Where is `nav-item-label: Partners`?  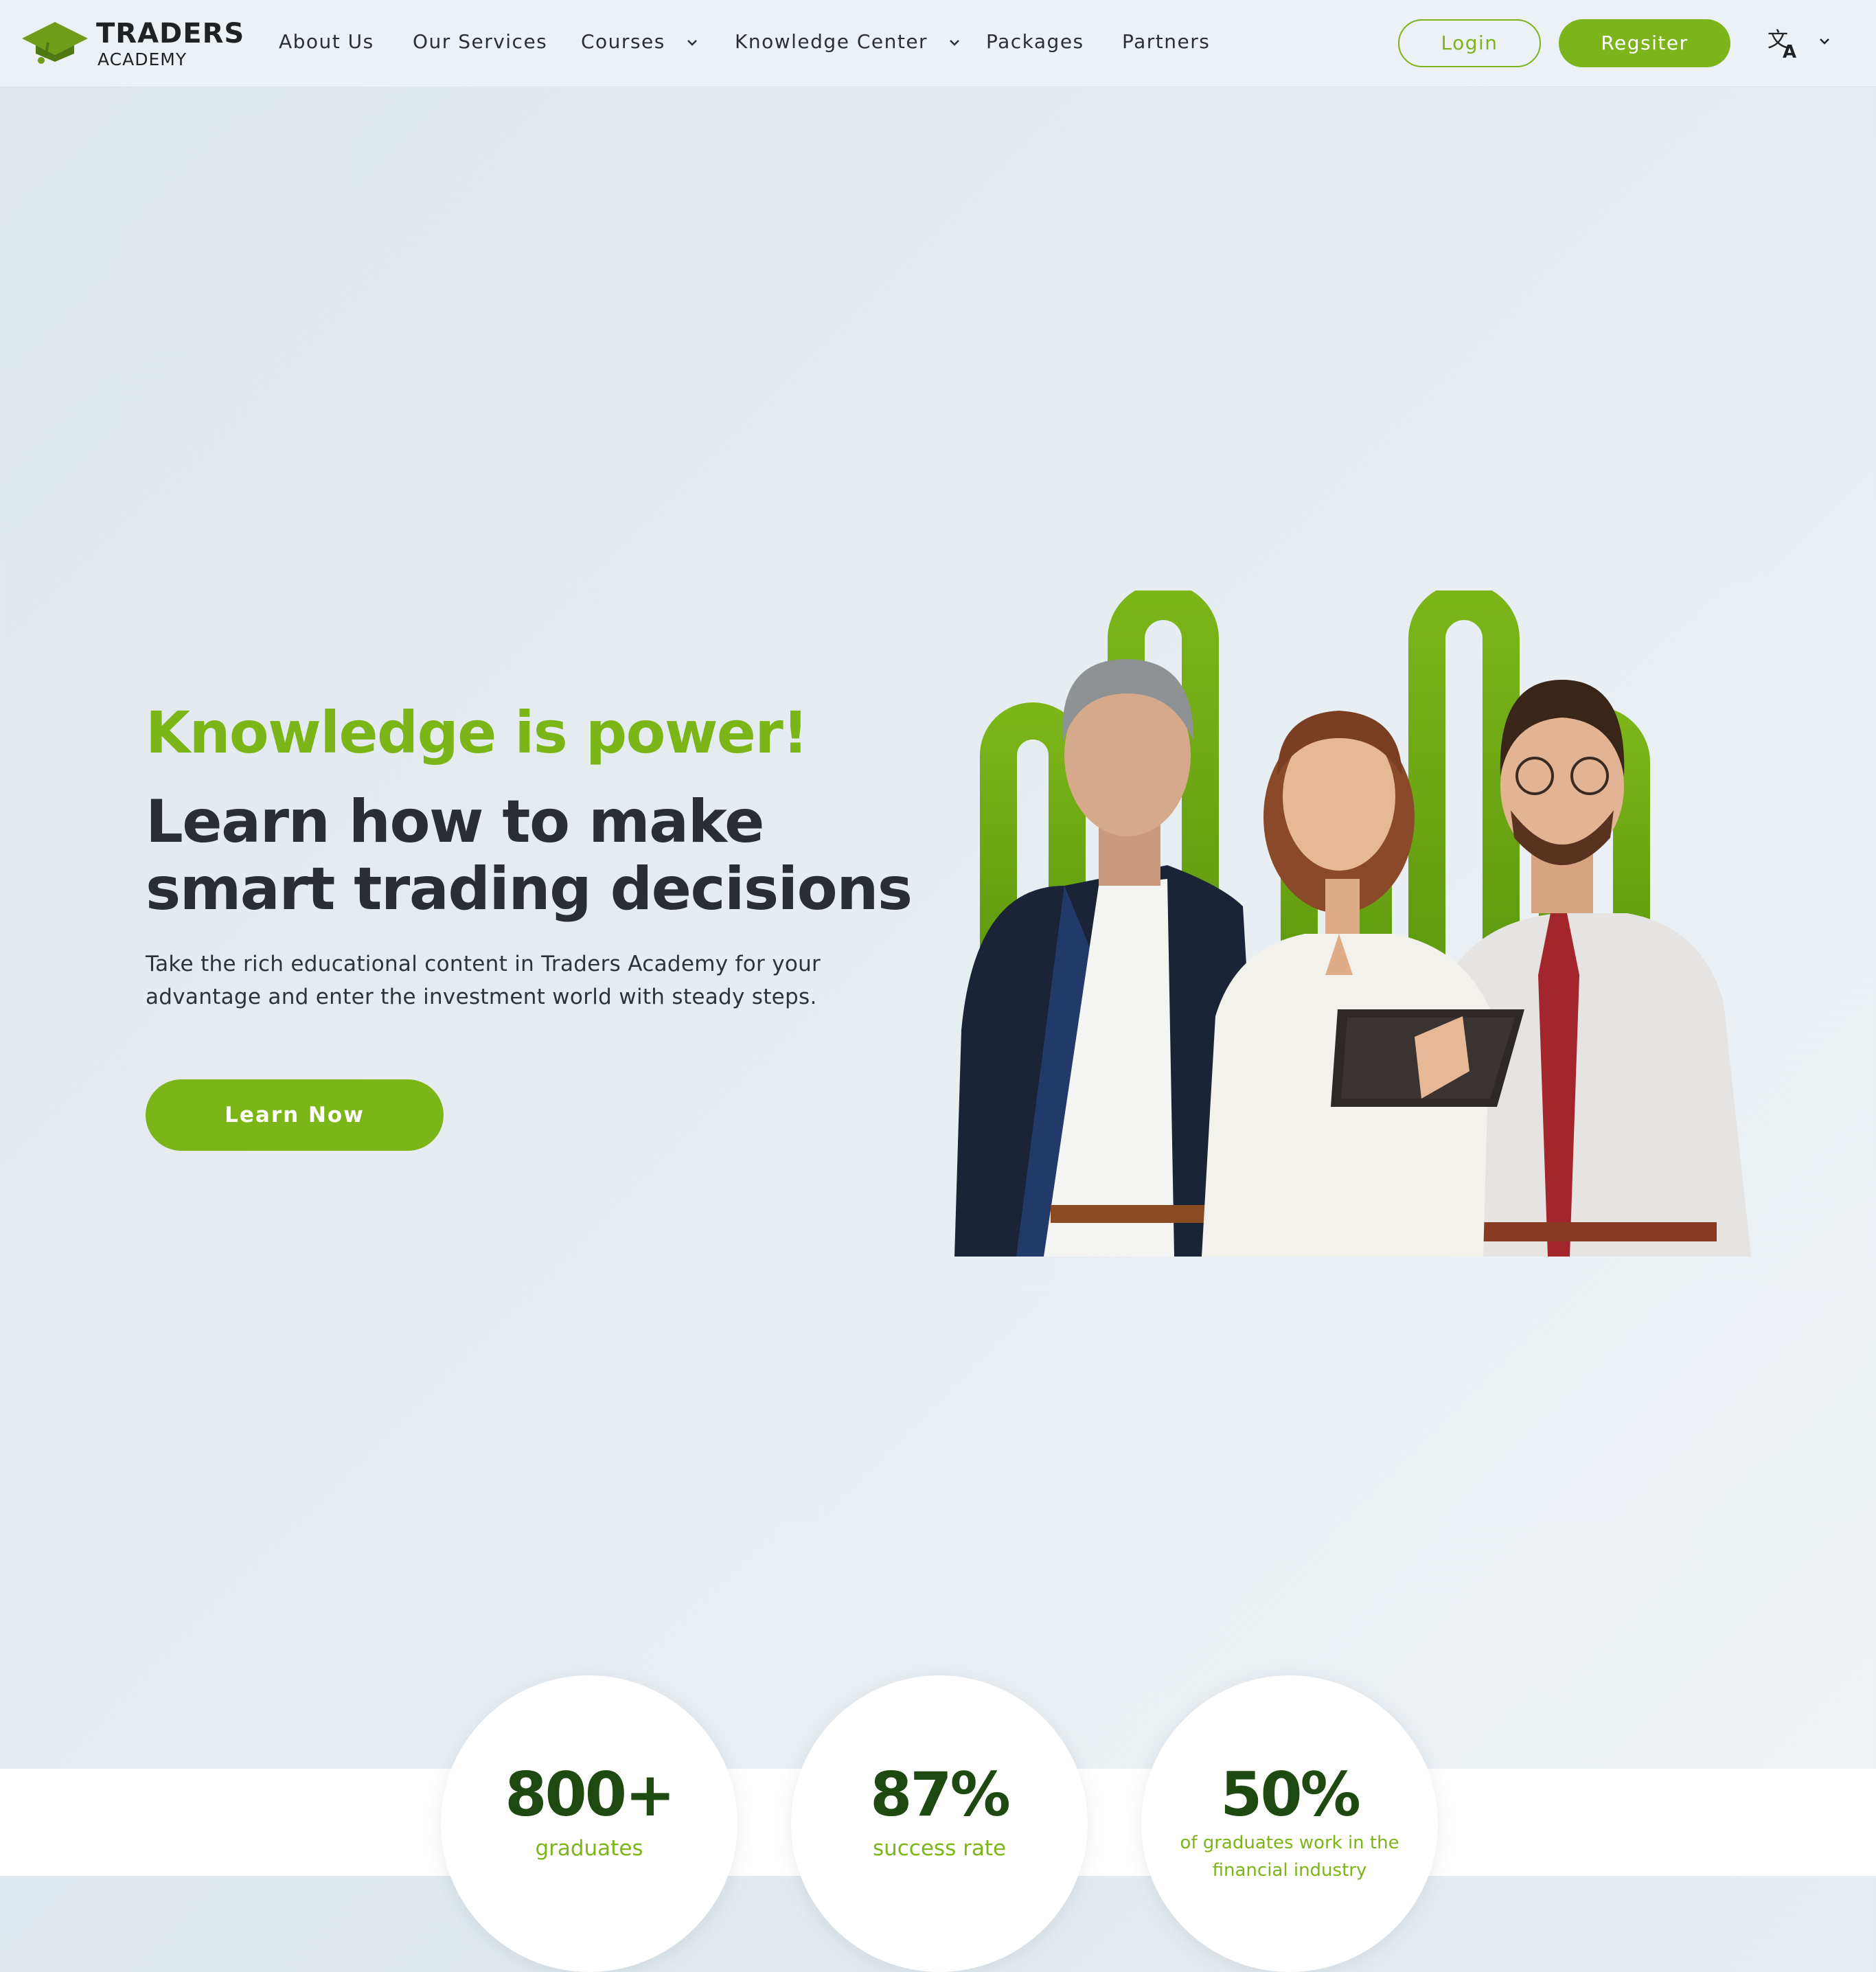 nav-item-label: Partners is located at coordinates (1166, 41).